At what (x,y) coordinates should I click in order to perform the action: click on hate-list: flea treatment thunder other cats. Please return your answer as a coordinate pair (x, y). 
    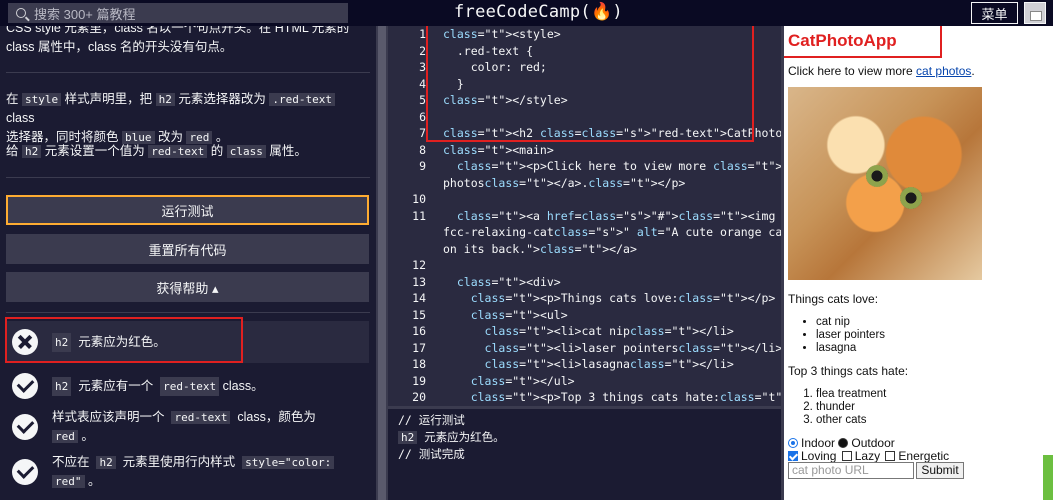
    Looking at the image, I should click on (851, 407).